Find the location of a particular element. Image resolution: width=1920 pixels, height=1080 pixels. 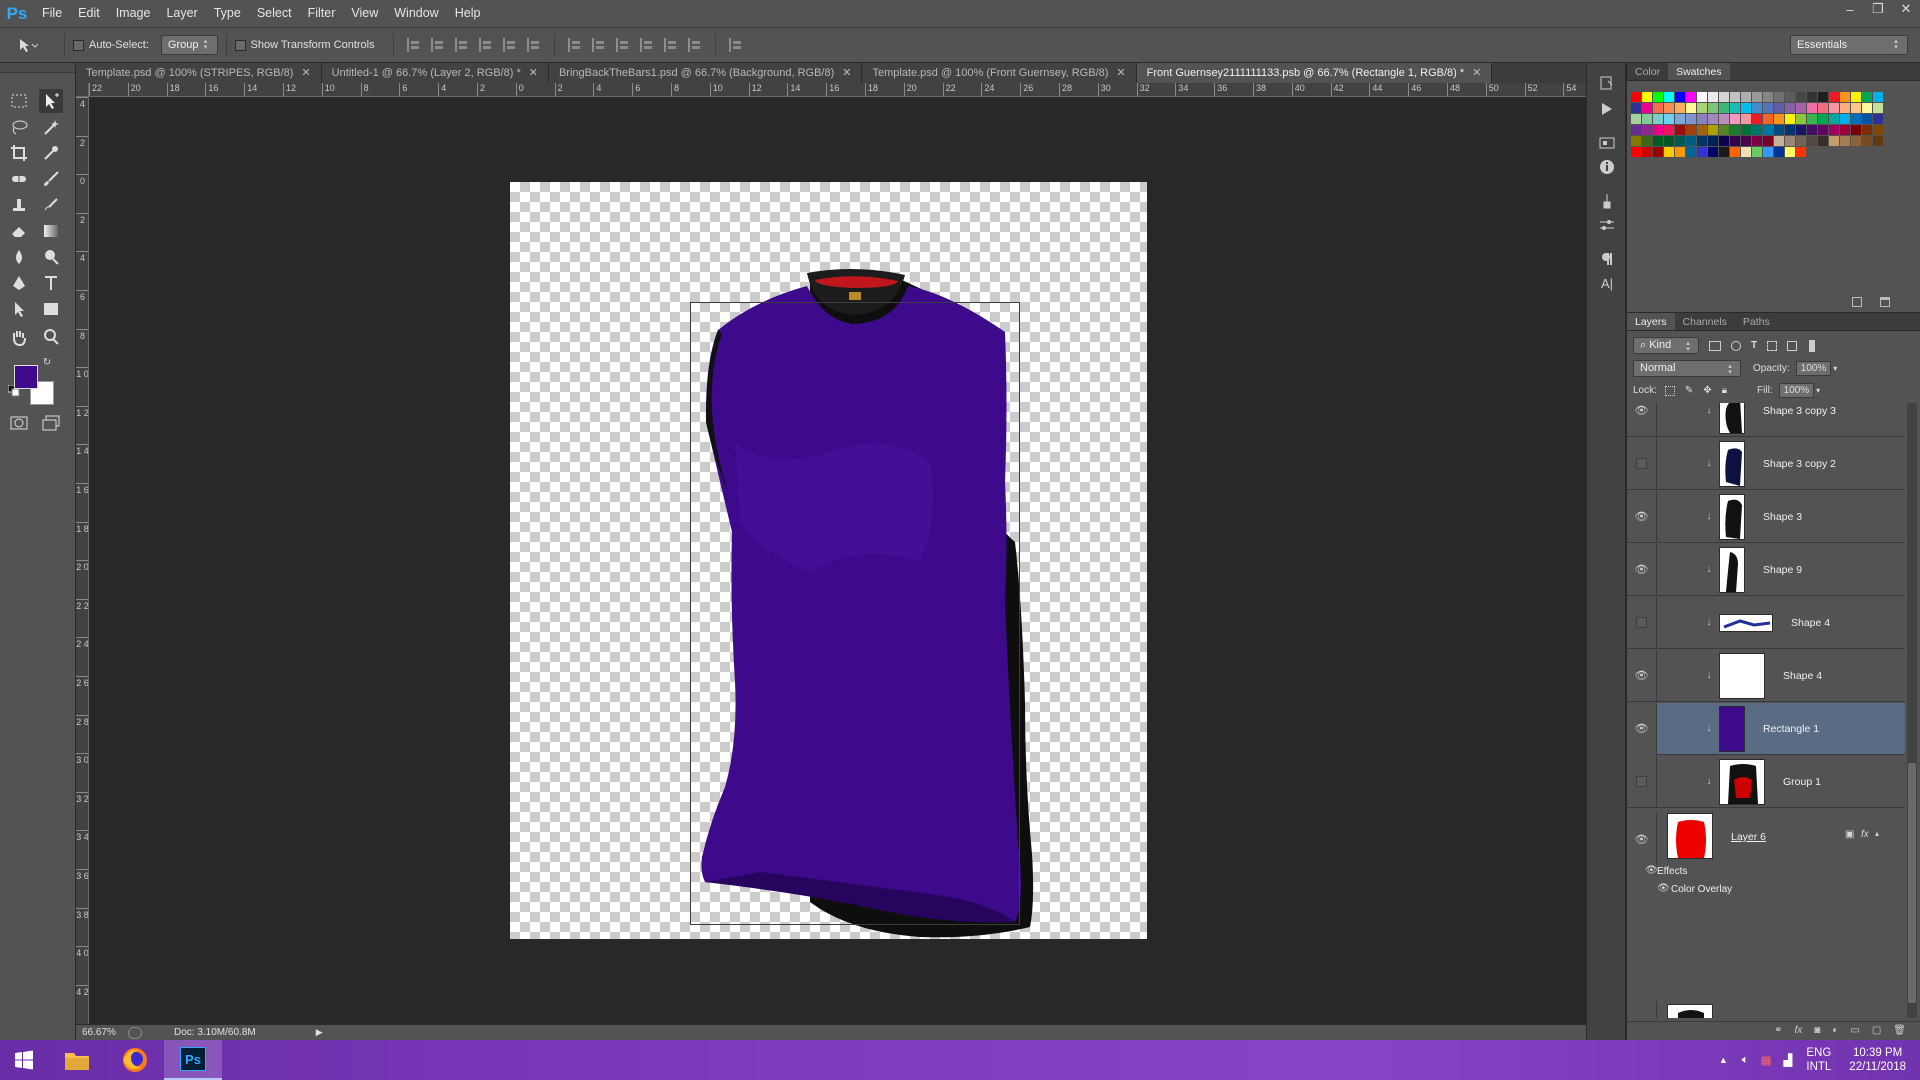

smart-filter-icon: ▣ is located at coordinates (1849, 834).